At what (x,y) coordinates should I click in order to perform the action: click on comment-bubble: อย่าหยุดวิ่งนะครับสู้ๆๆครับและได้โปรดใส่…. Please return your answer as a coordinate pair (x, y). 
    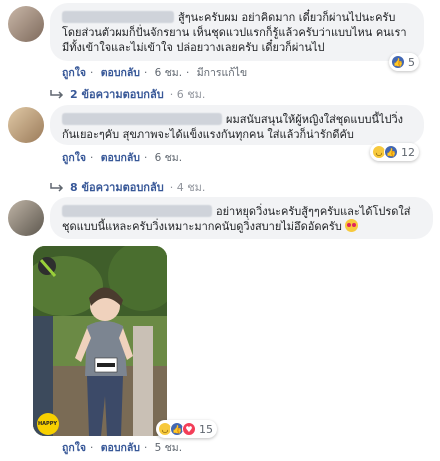
    Looking at the image, I should click on (241, 218).